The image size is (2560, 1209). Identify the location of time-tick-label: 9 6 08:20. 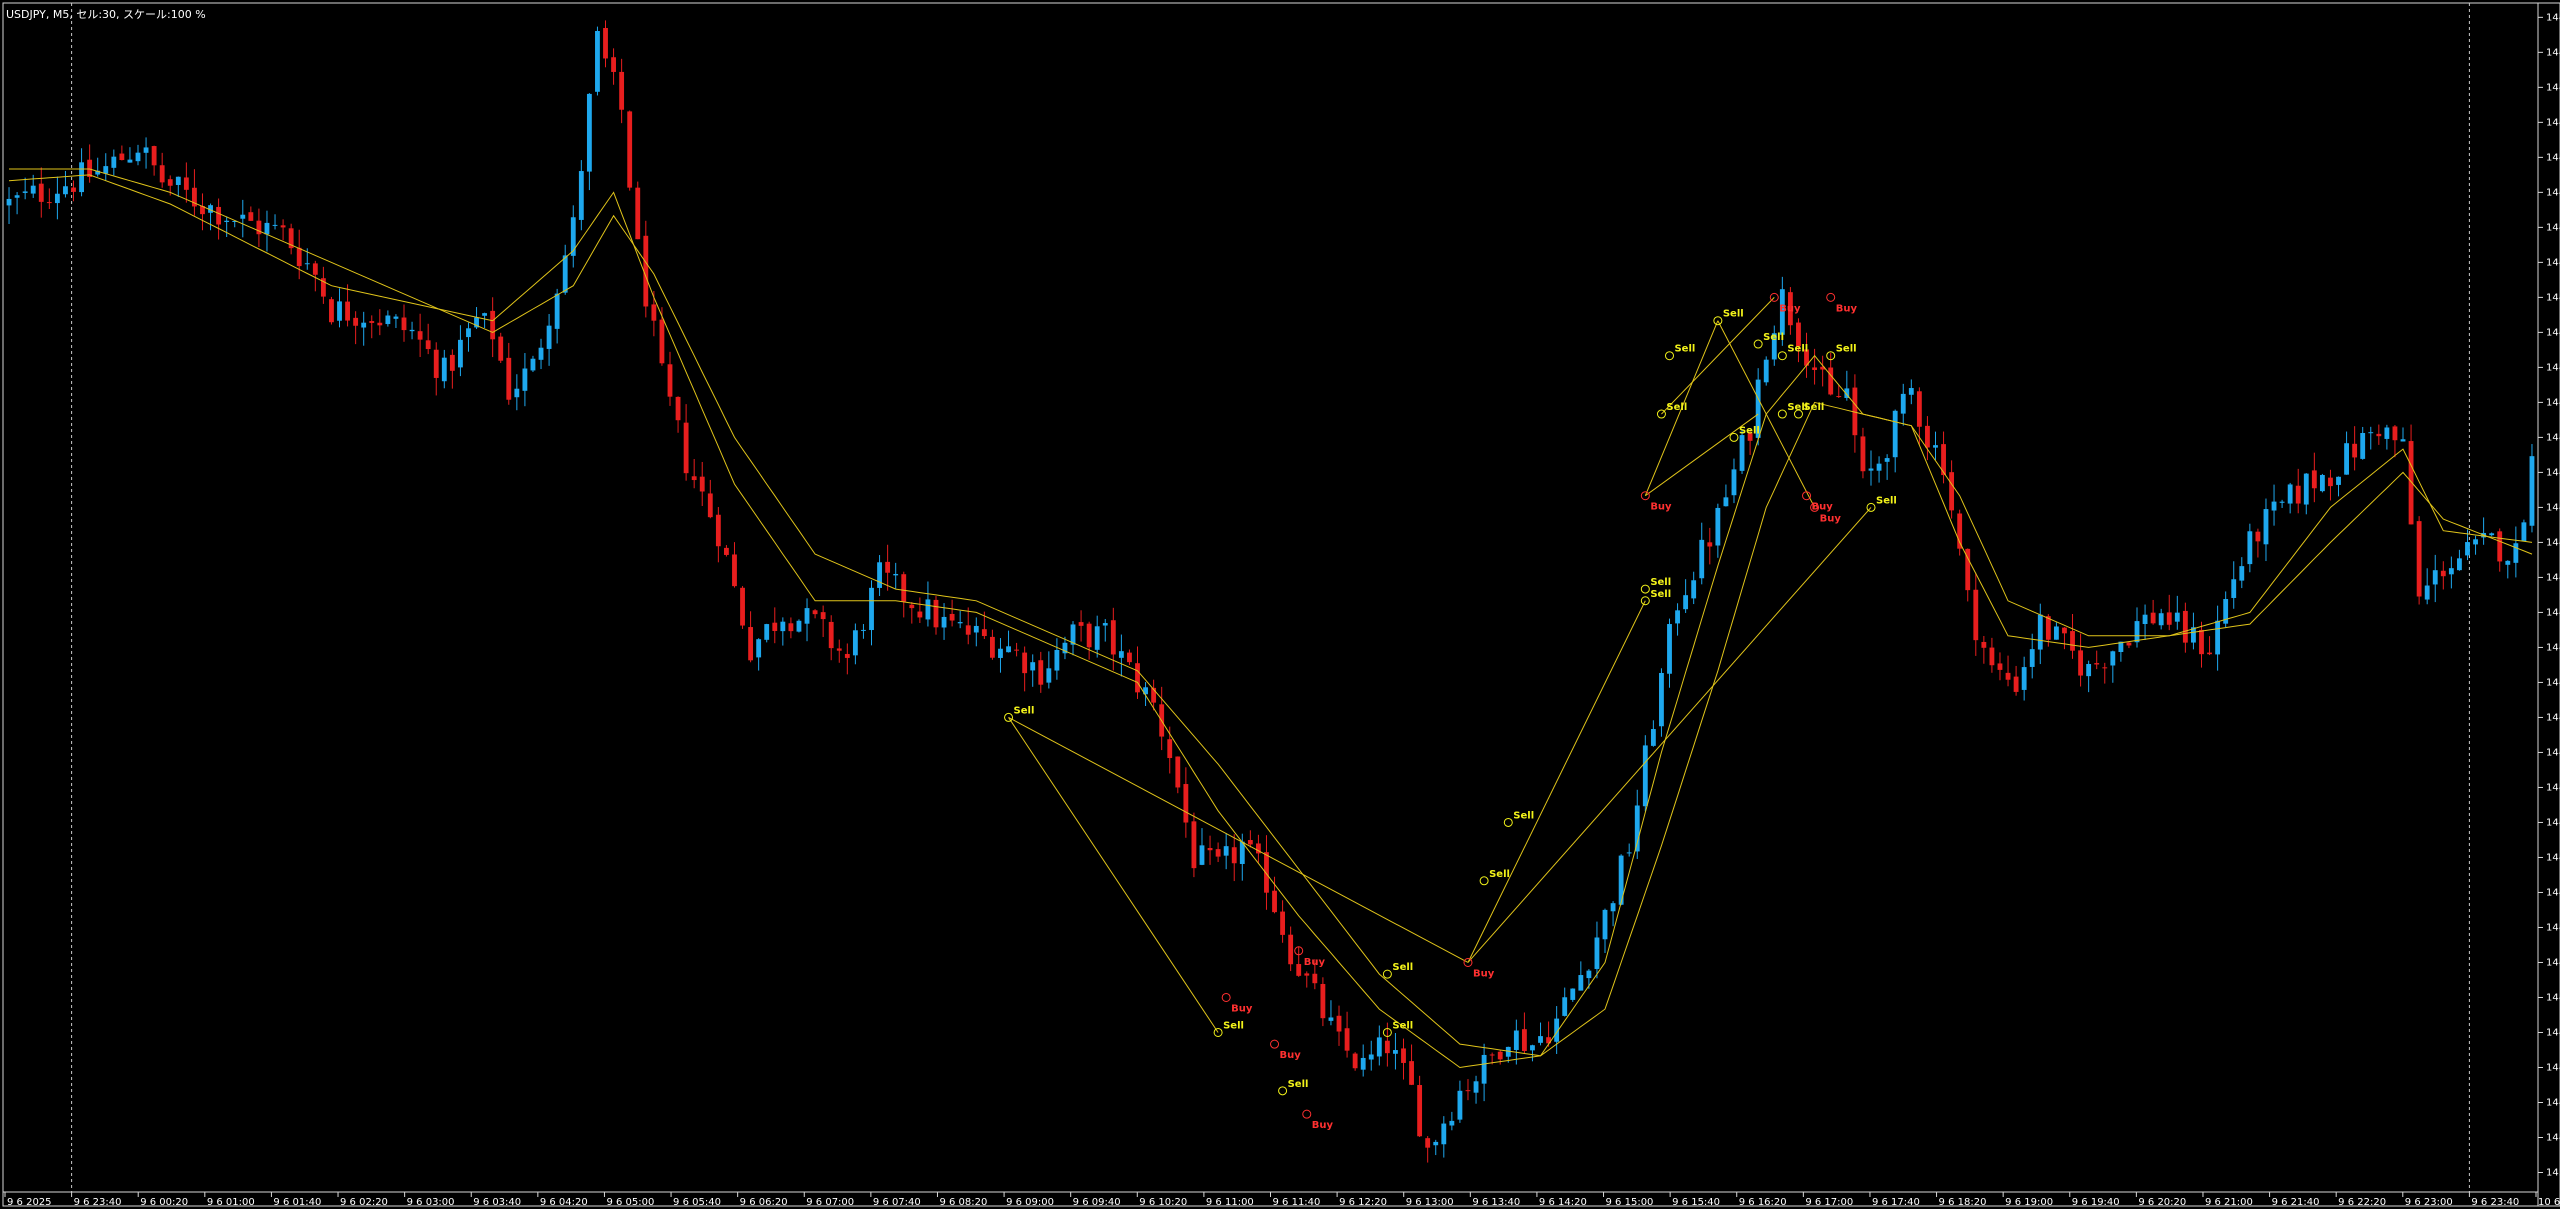
(963, 1202).